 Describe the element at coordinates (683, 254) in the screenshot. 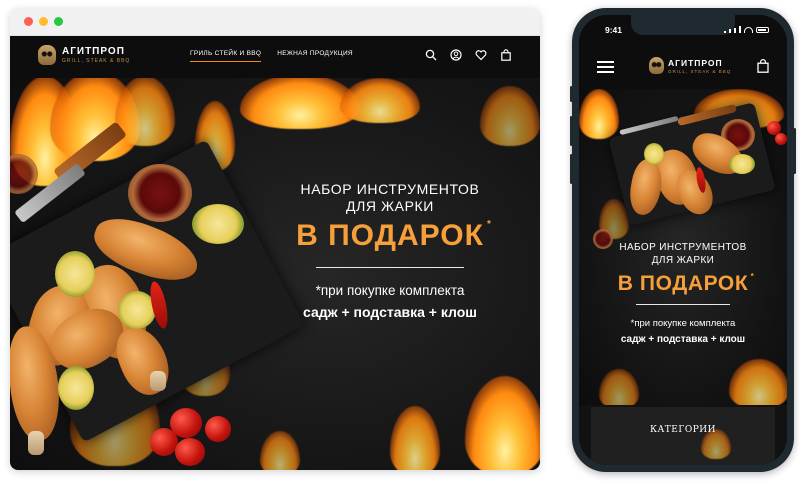

I see `mobile-promo-title: НАБОР ИНСТРУМЕНТОВ ДЛЯ ЖАРКИ` at that location.